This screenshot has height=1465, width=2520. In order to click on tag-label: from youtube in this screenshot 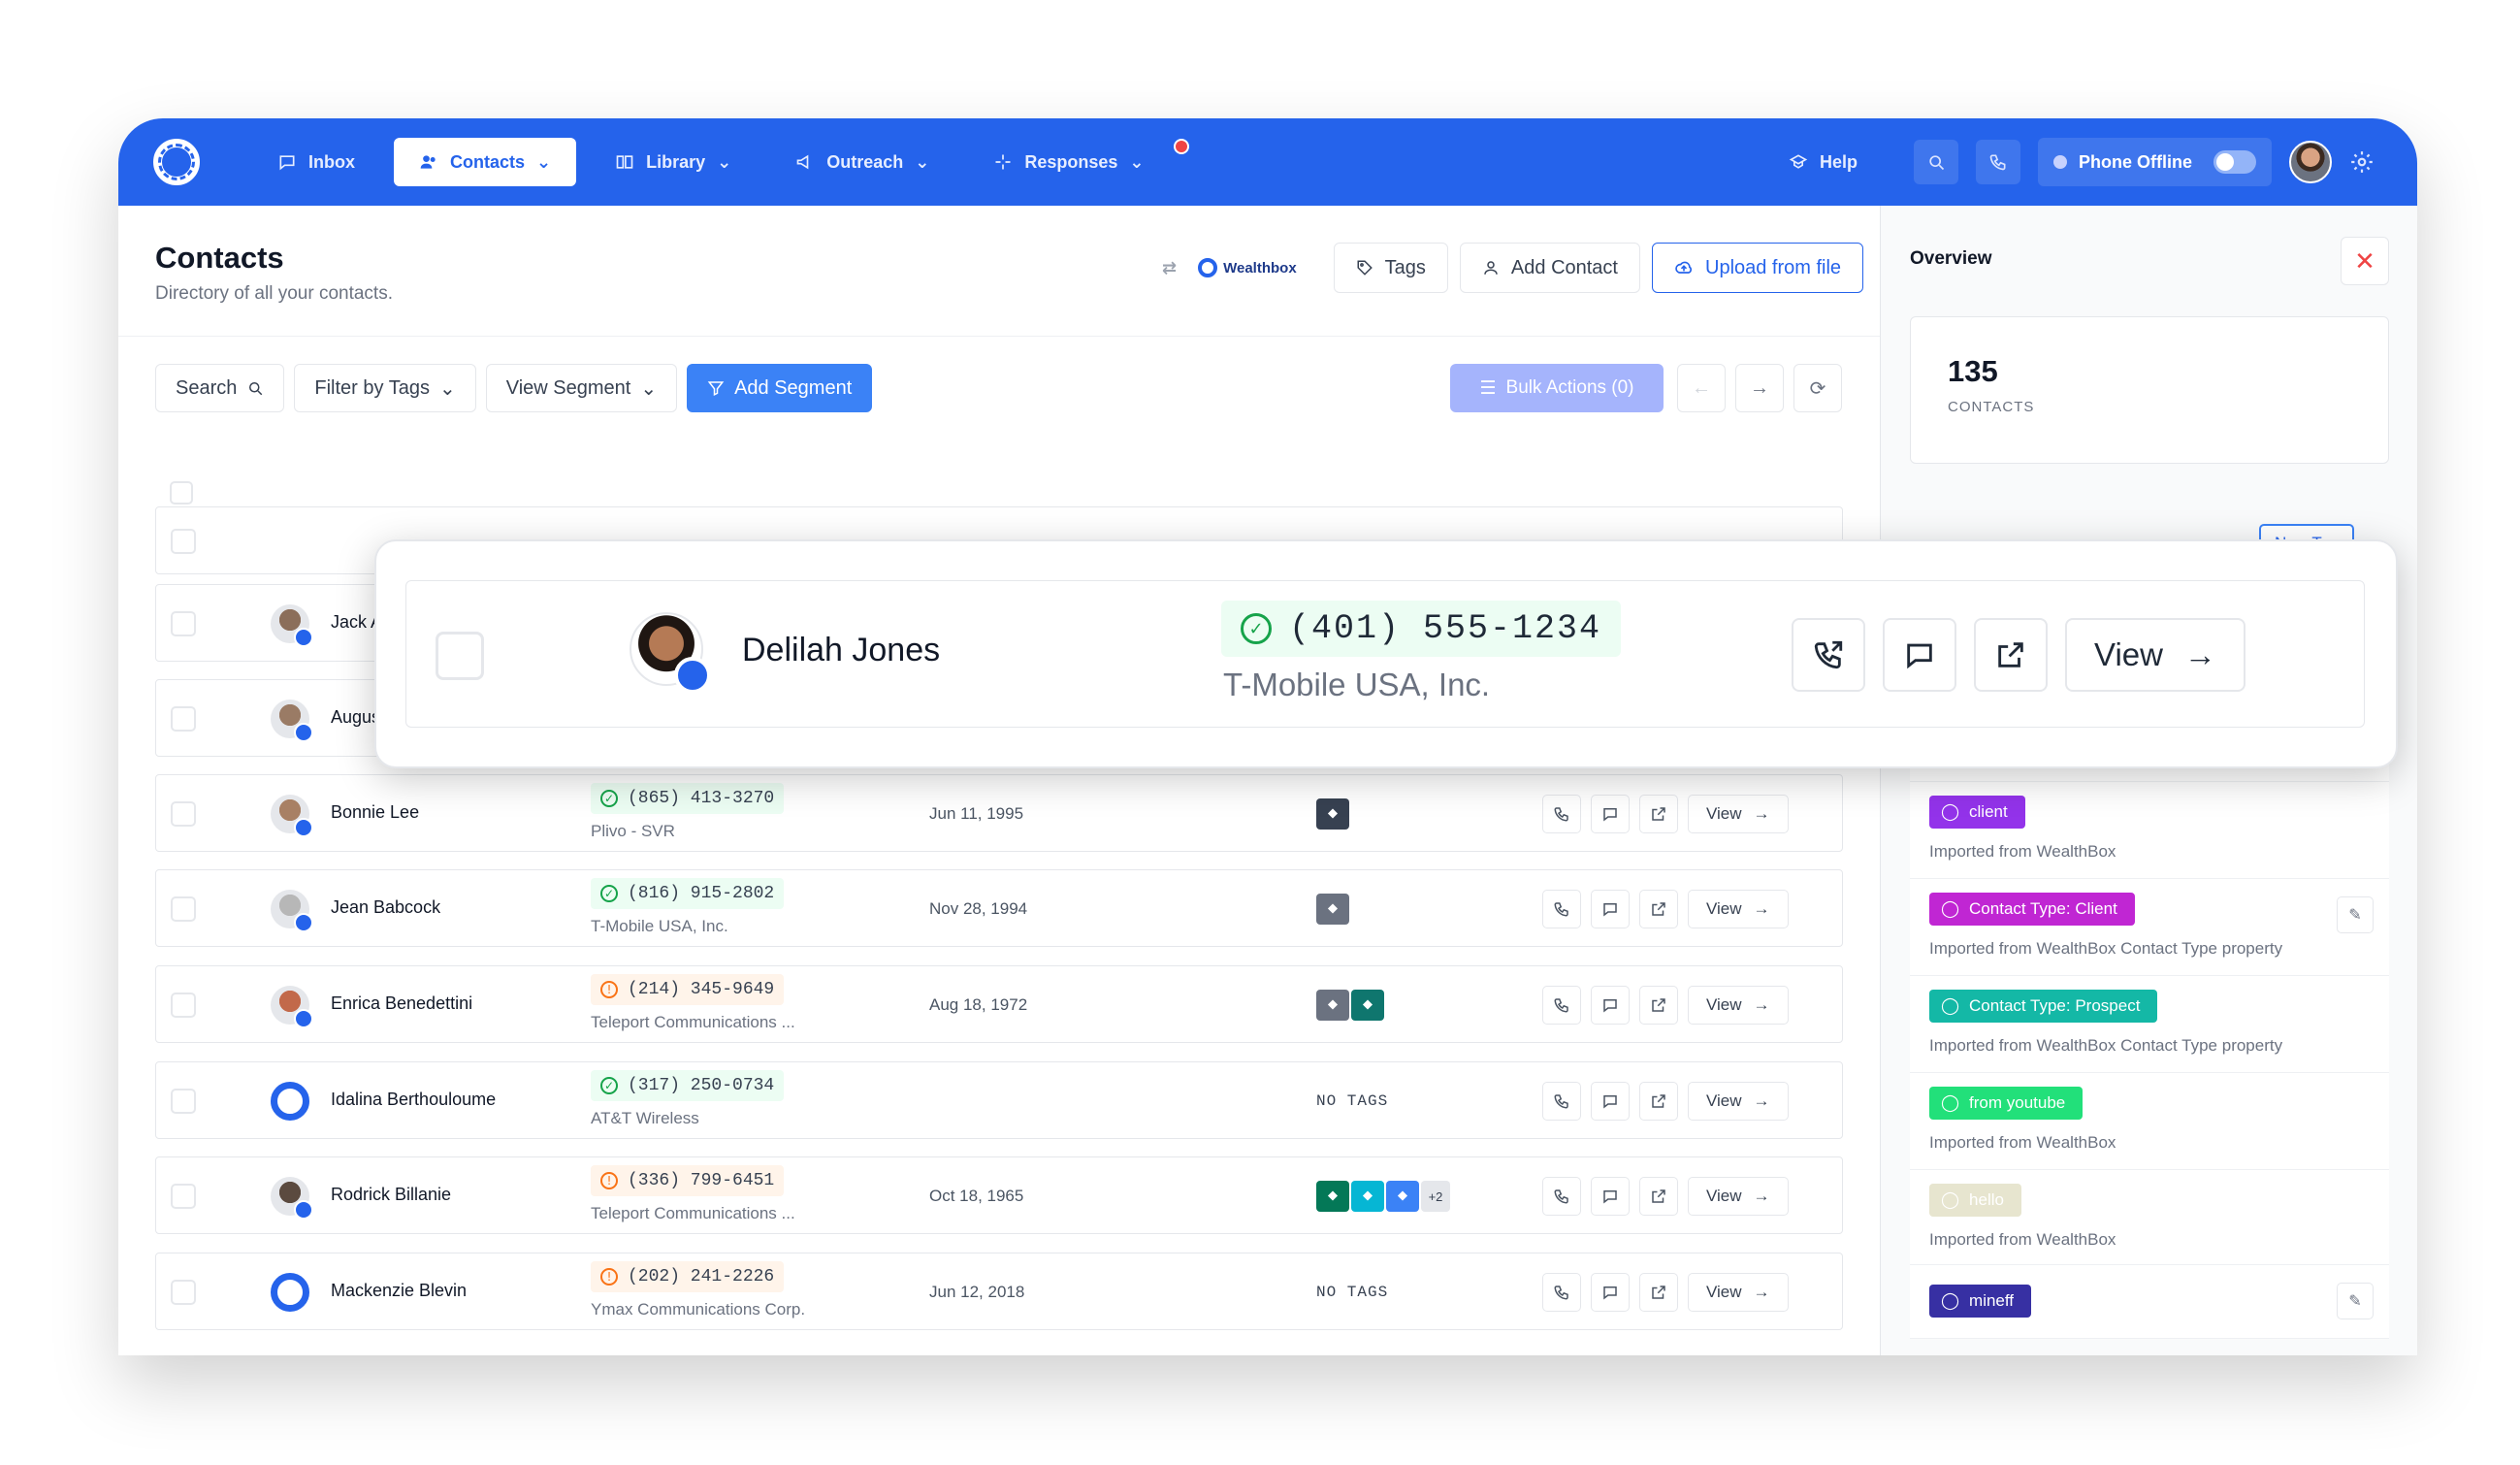, I will do `click(2017, 1102)`.